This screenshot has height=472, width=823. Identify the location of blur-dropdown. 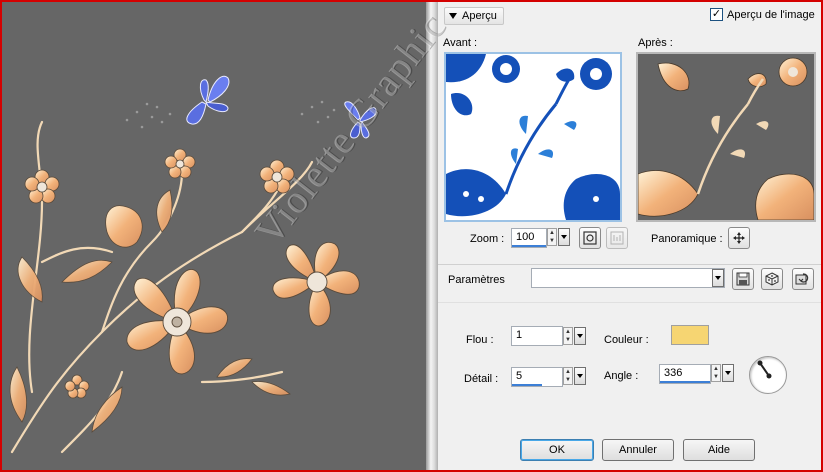
(580, 336).